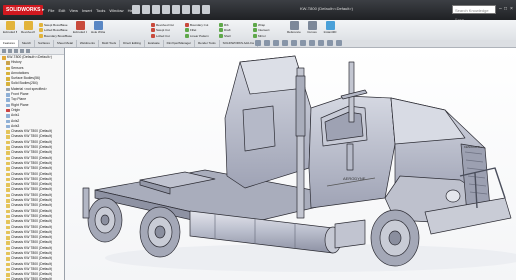 This screenshot has width=516, height=280. Describe the element at coordinates (10, 51) in the screenshot. I see `property-manager-tab-icon` at that location.